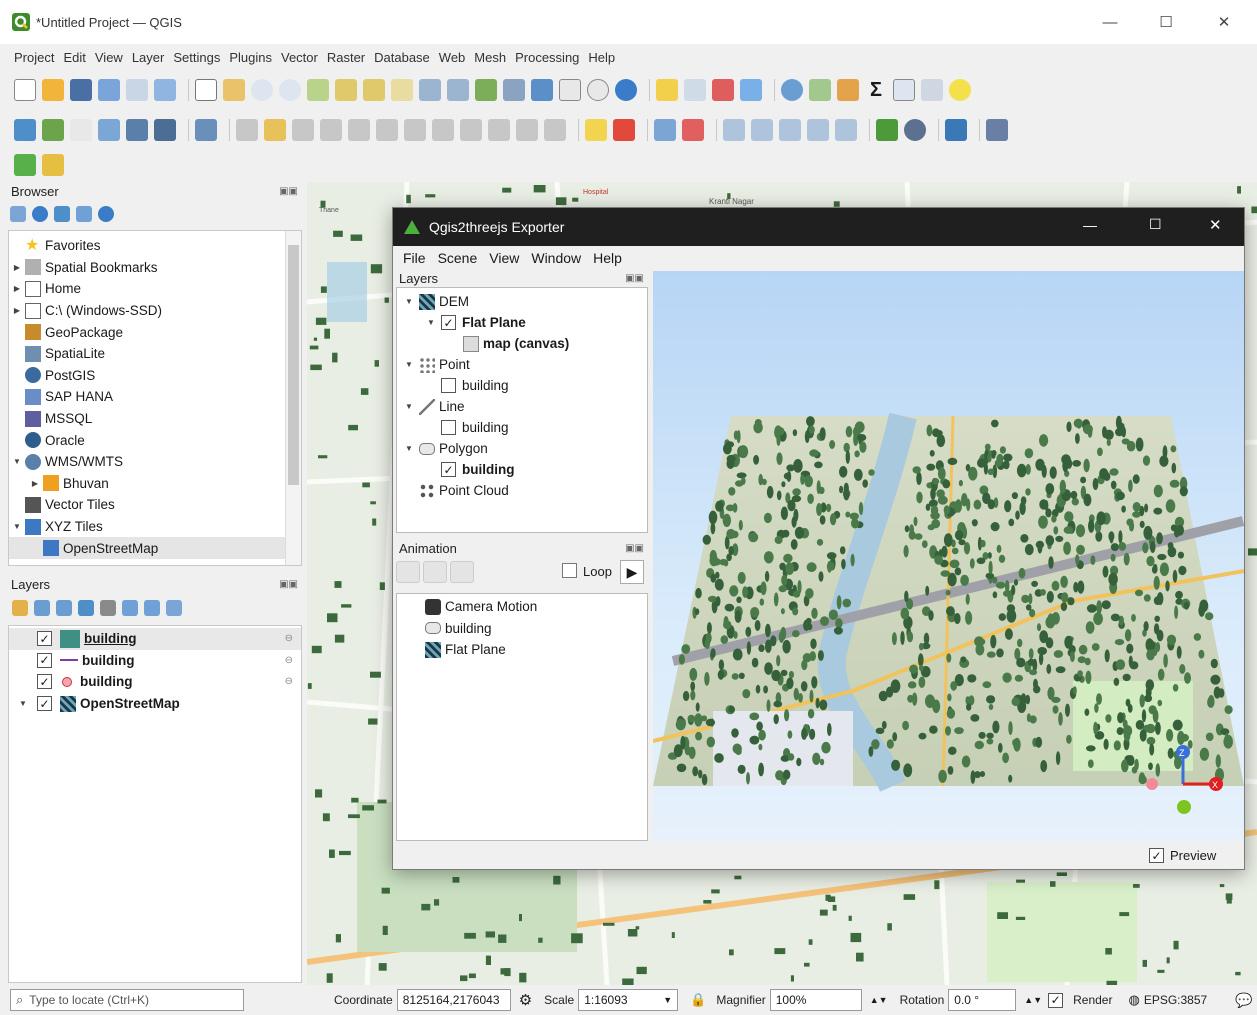  I want to click on open-project-icon, so click(53, 90).